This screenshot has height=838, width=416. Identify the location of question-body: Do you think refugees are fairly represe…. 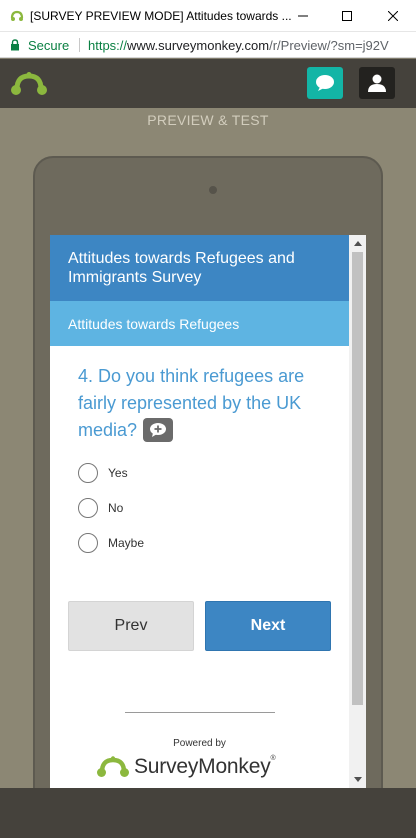
(191, 403).